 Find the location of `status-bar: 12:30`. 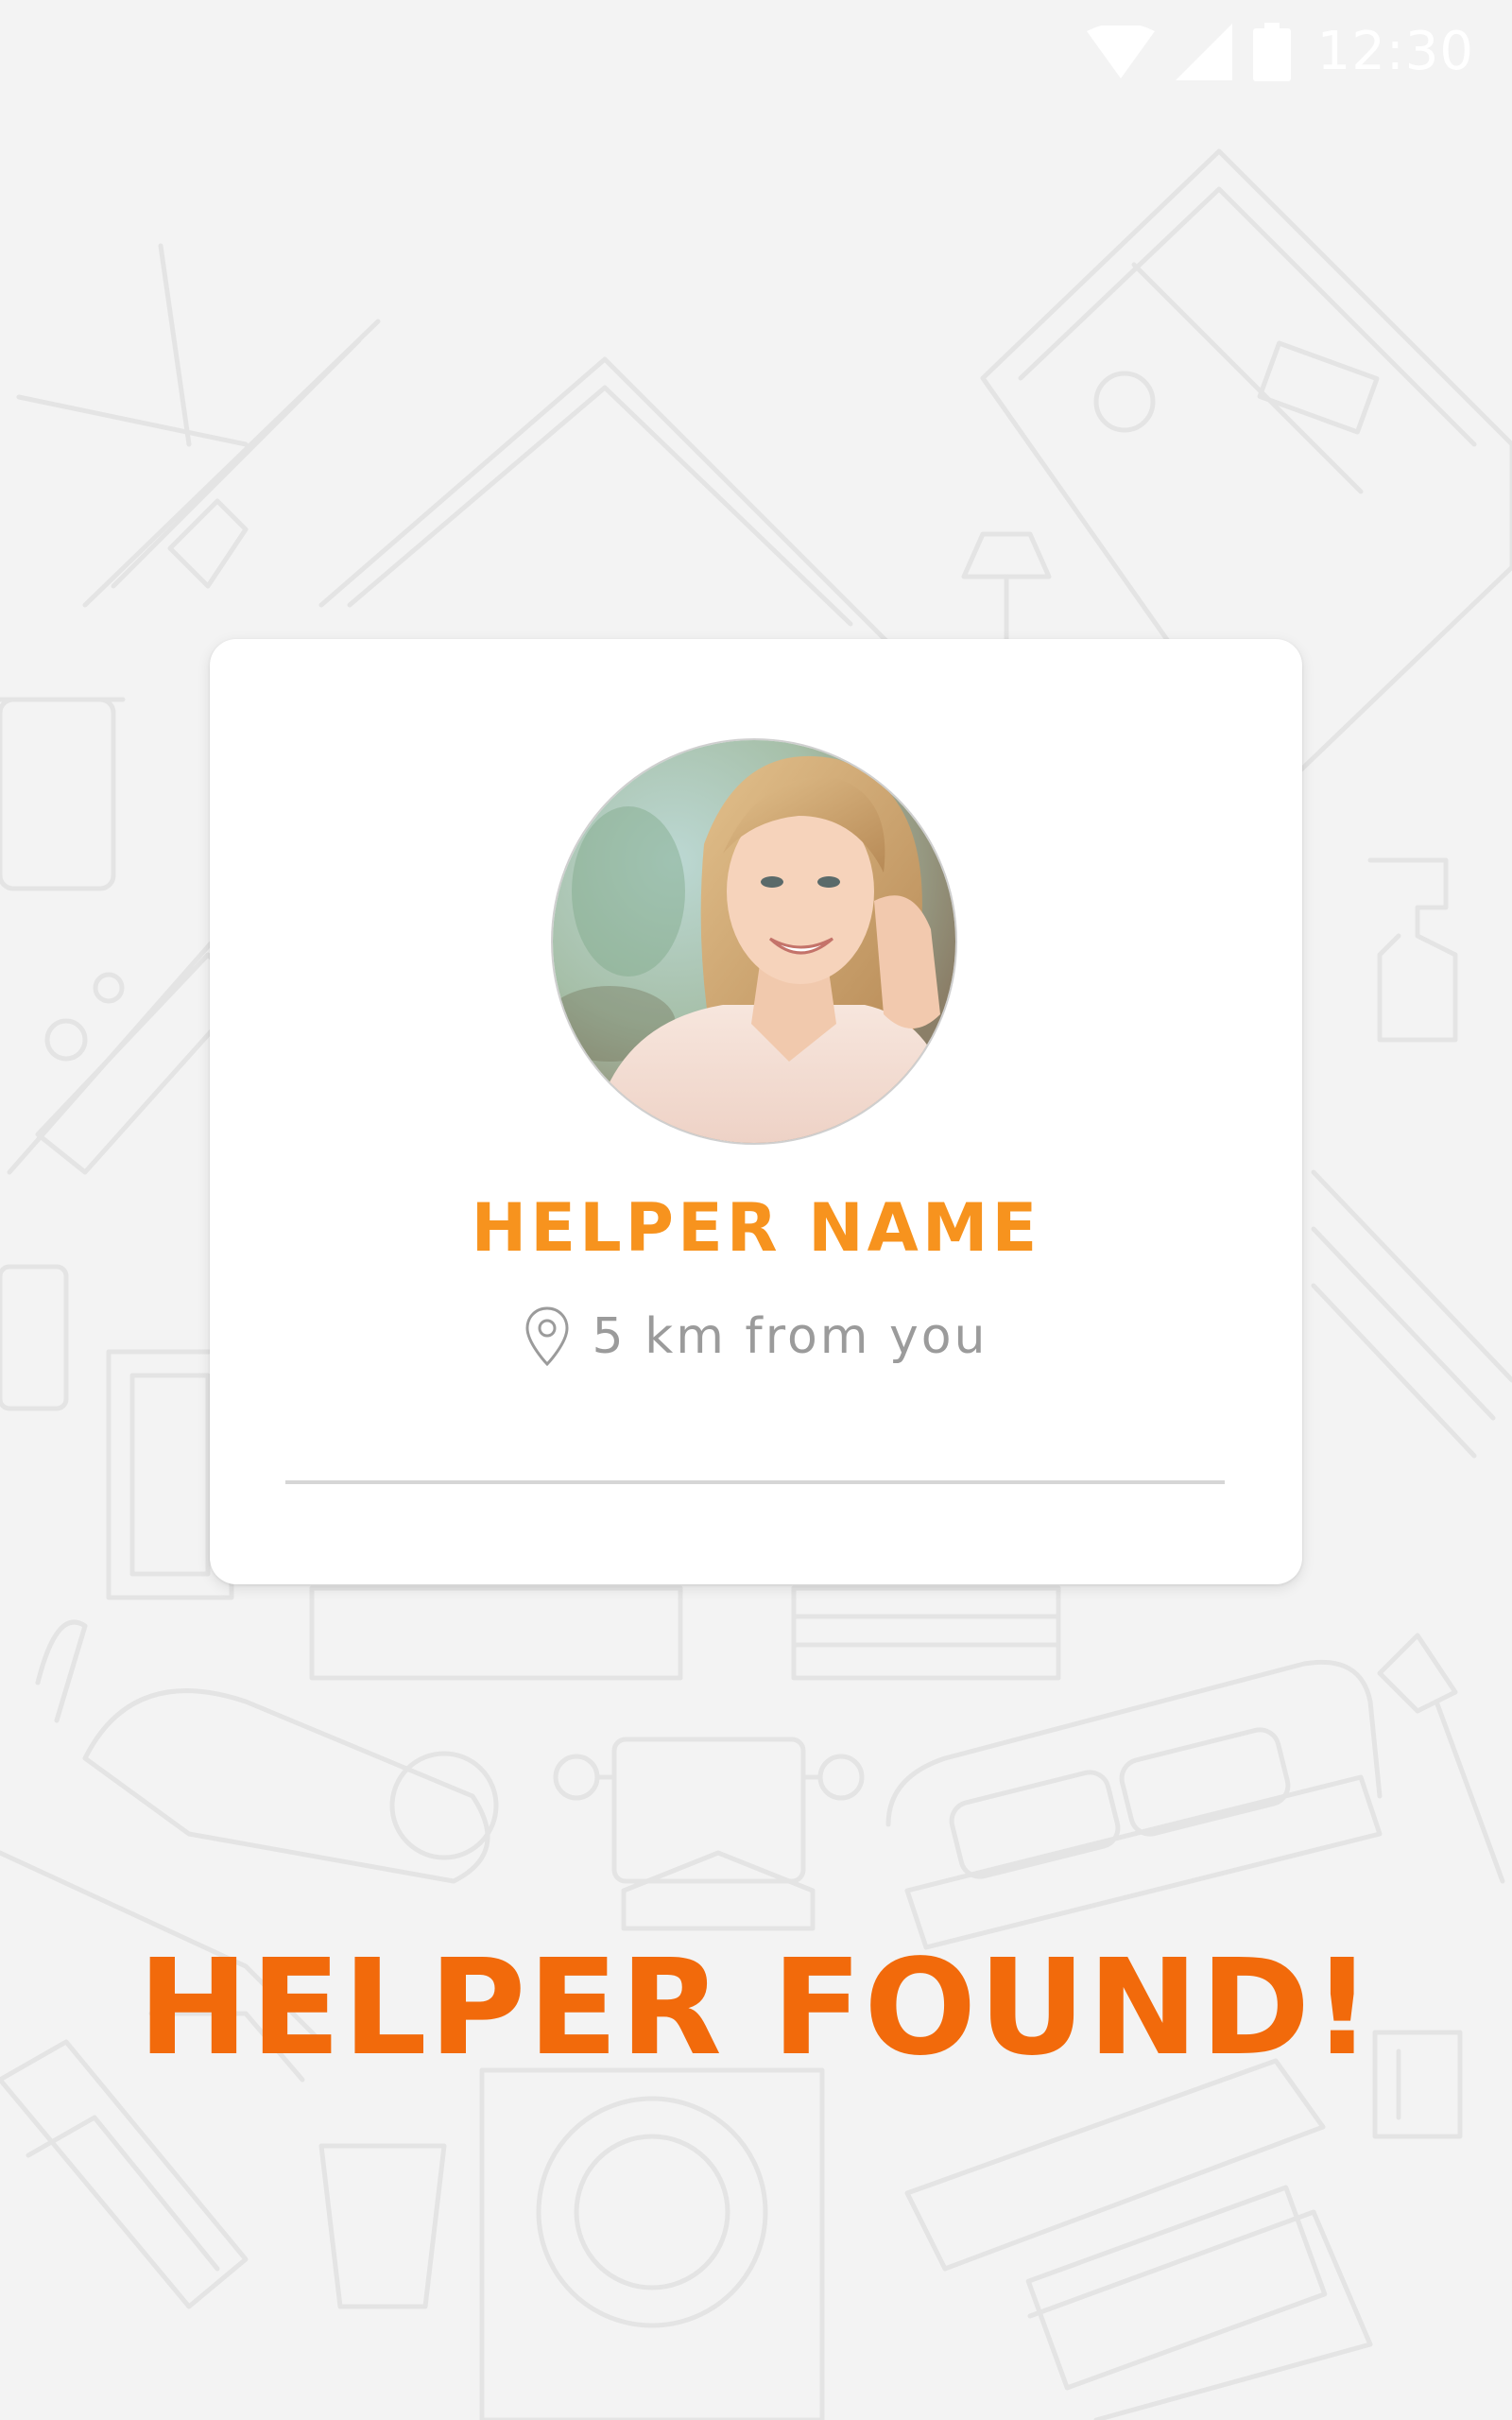

status-bar: 12:30 is located at coordinates (756, 52).